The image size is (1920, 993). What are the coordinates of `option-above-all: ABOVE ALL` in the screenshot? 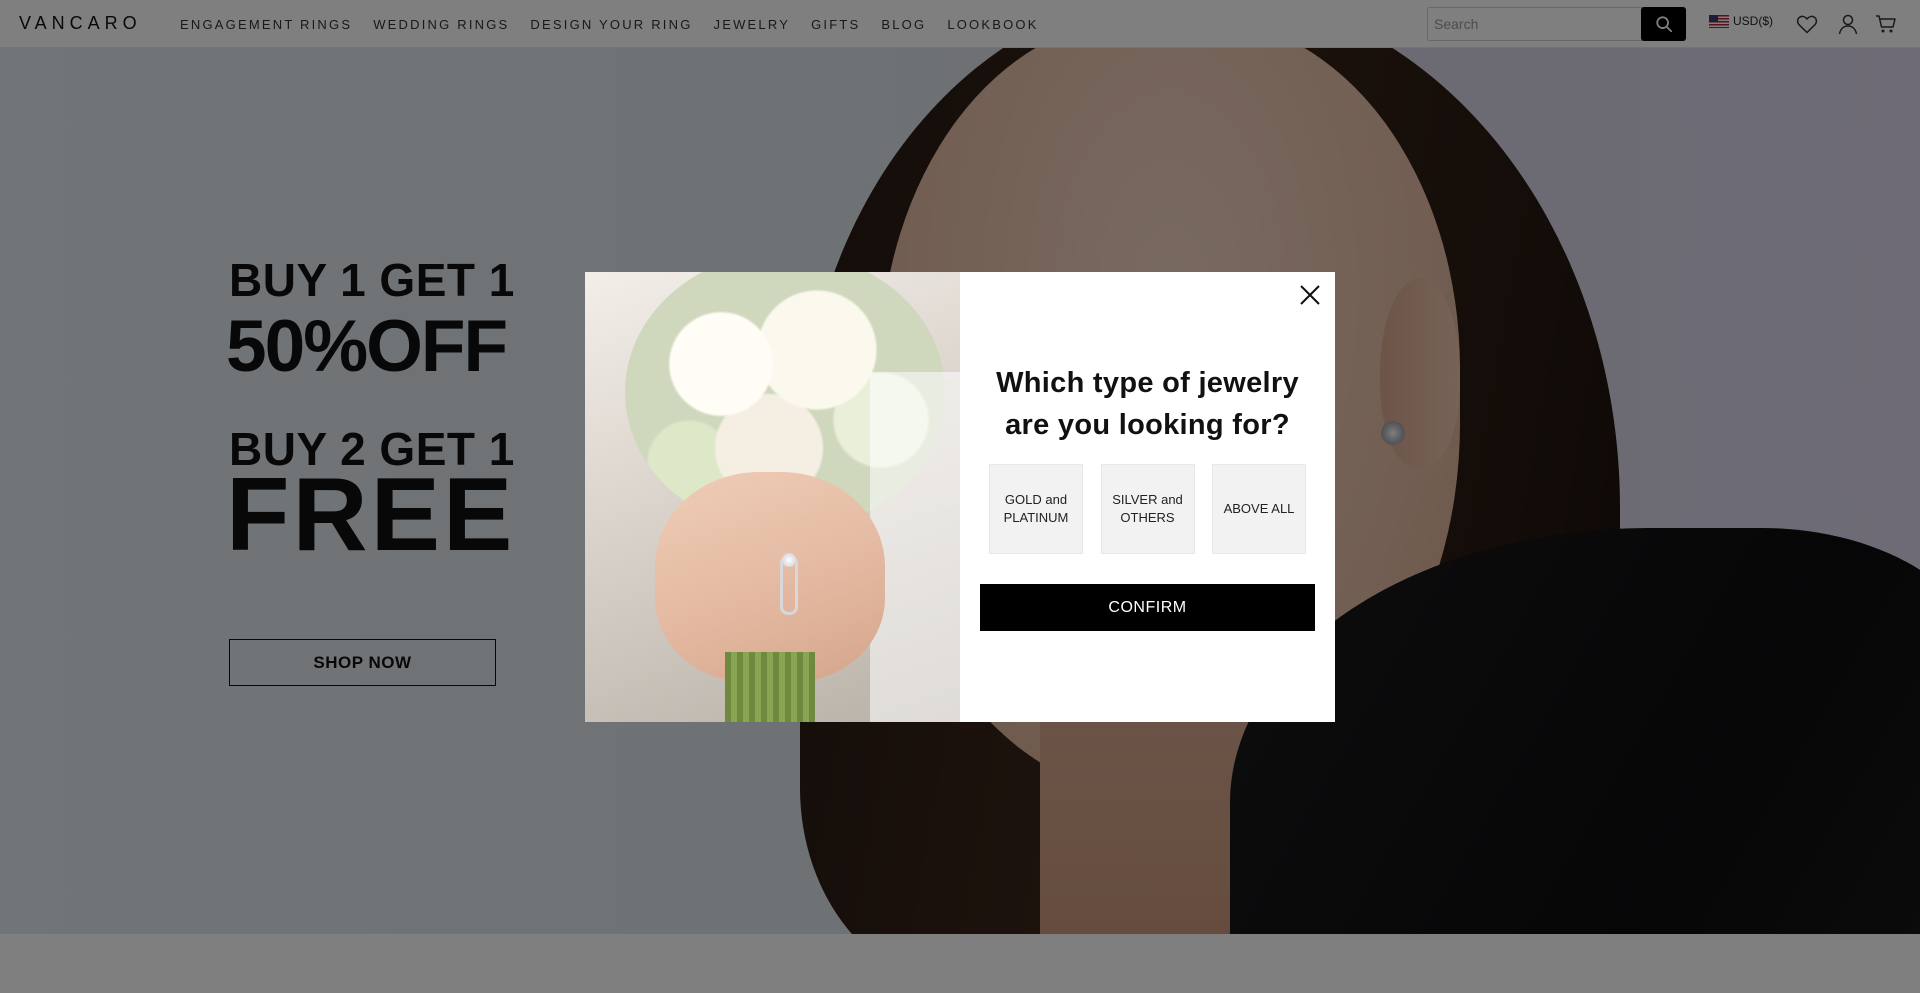 It's located at (1259, 509).